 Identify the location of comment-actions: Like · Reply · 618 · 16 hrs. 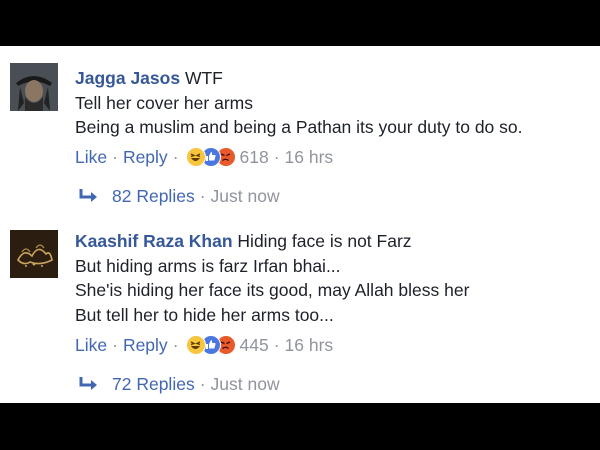
(204, 157).